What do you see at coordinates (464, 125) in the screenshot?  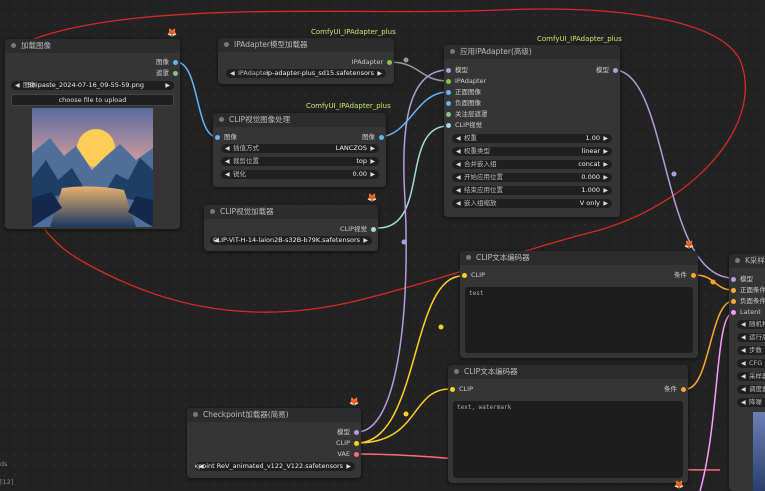 I see `input-clip-vision-slot: CLIP视觉` at bounding box center [464, 125].